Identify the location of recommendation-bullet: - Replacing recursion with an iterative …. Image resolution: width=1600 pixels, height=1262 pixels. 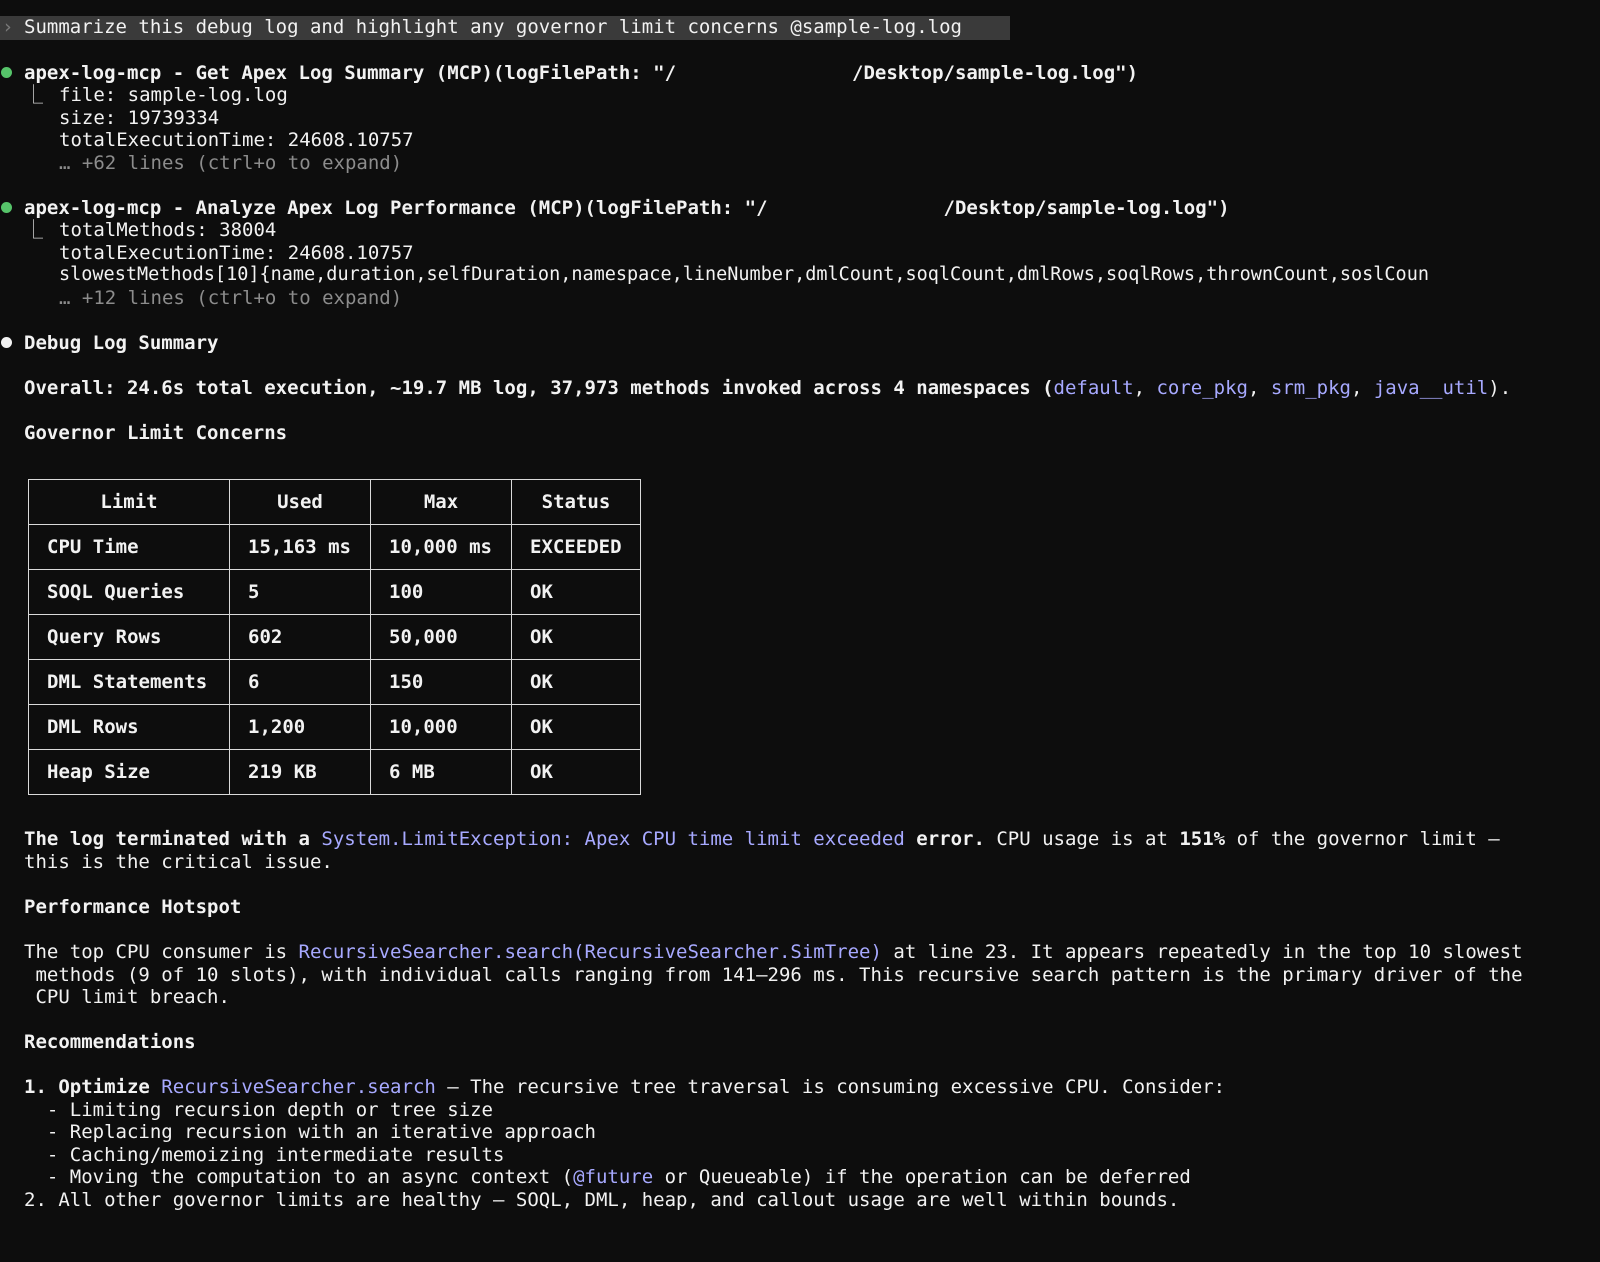
(310, 1132).